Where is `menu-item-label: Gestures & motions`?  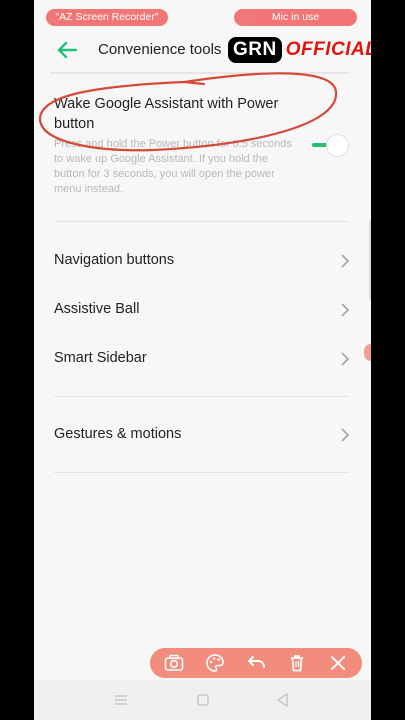
menu-item-label: Gestures & motions is located at coordinates (118, 434).